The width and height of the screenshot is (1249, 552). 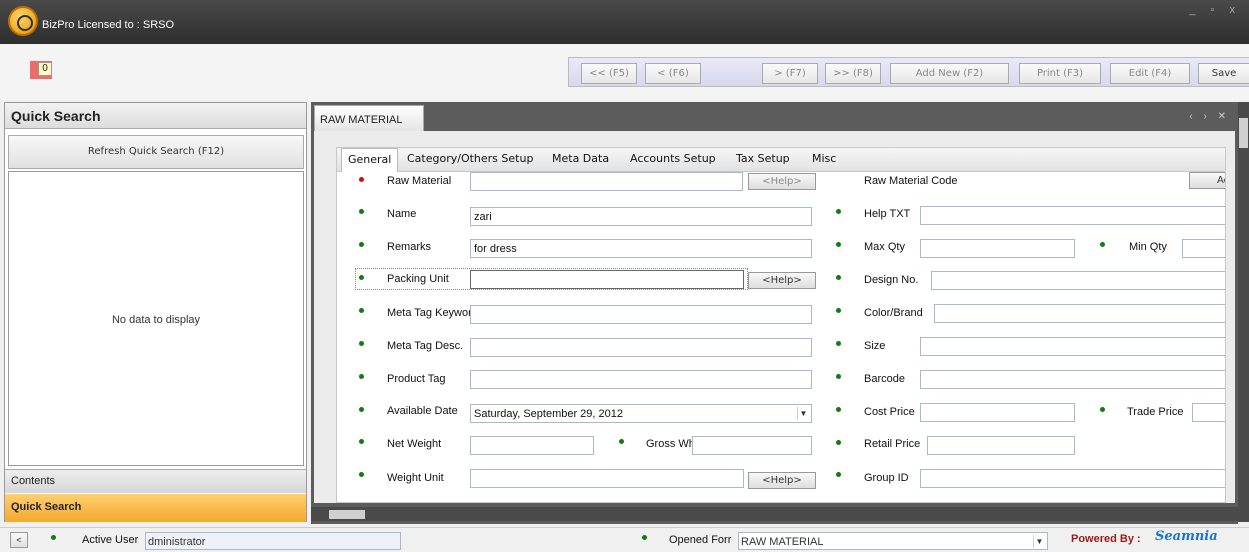 What do you see at coordinates (641, 347) in the screenshot?
I see `meta-tag-desc-input` at bounding box center [641, 347].